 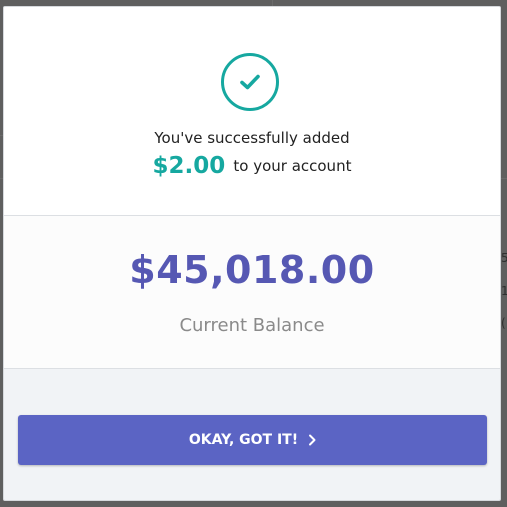 I want to click on current-balance-label: Current Balance, so click(x=252, y=325).